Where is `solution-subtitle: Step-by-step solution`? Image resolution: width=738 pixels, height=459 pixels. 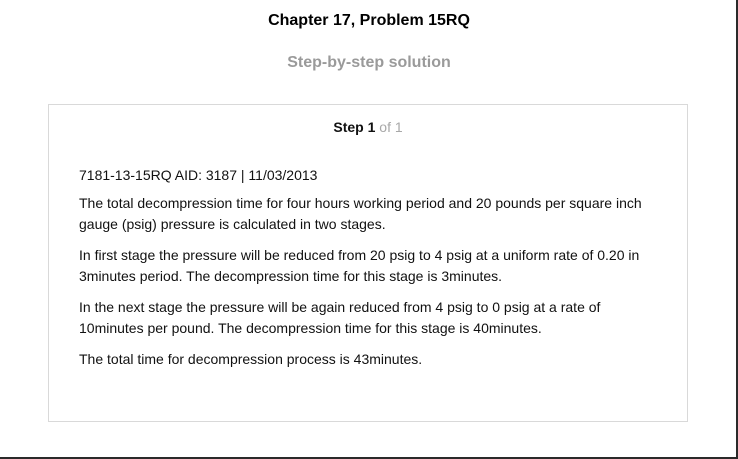
solution-subtitle: Step-by-step solution is located at coordinates (369, 62).